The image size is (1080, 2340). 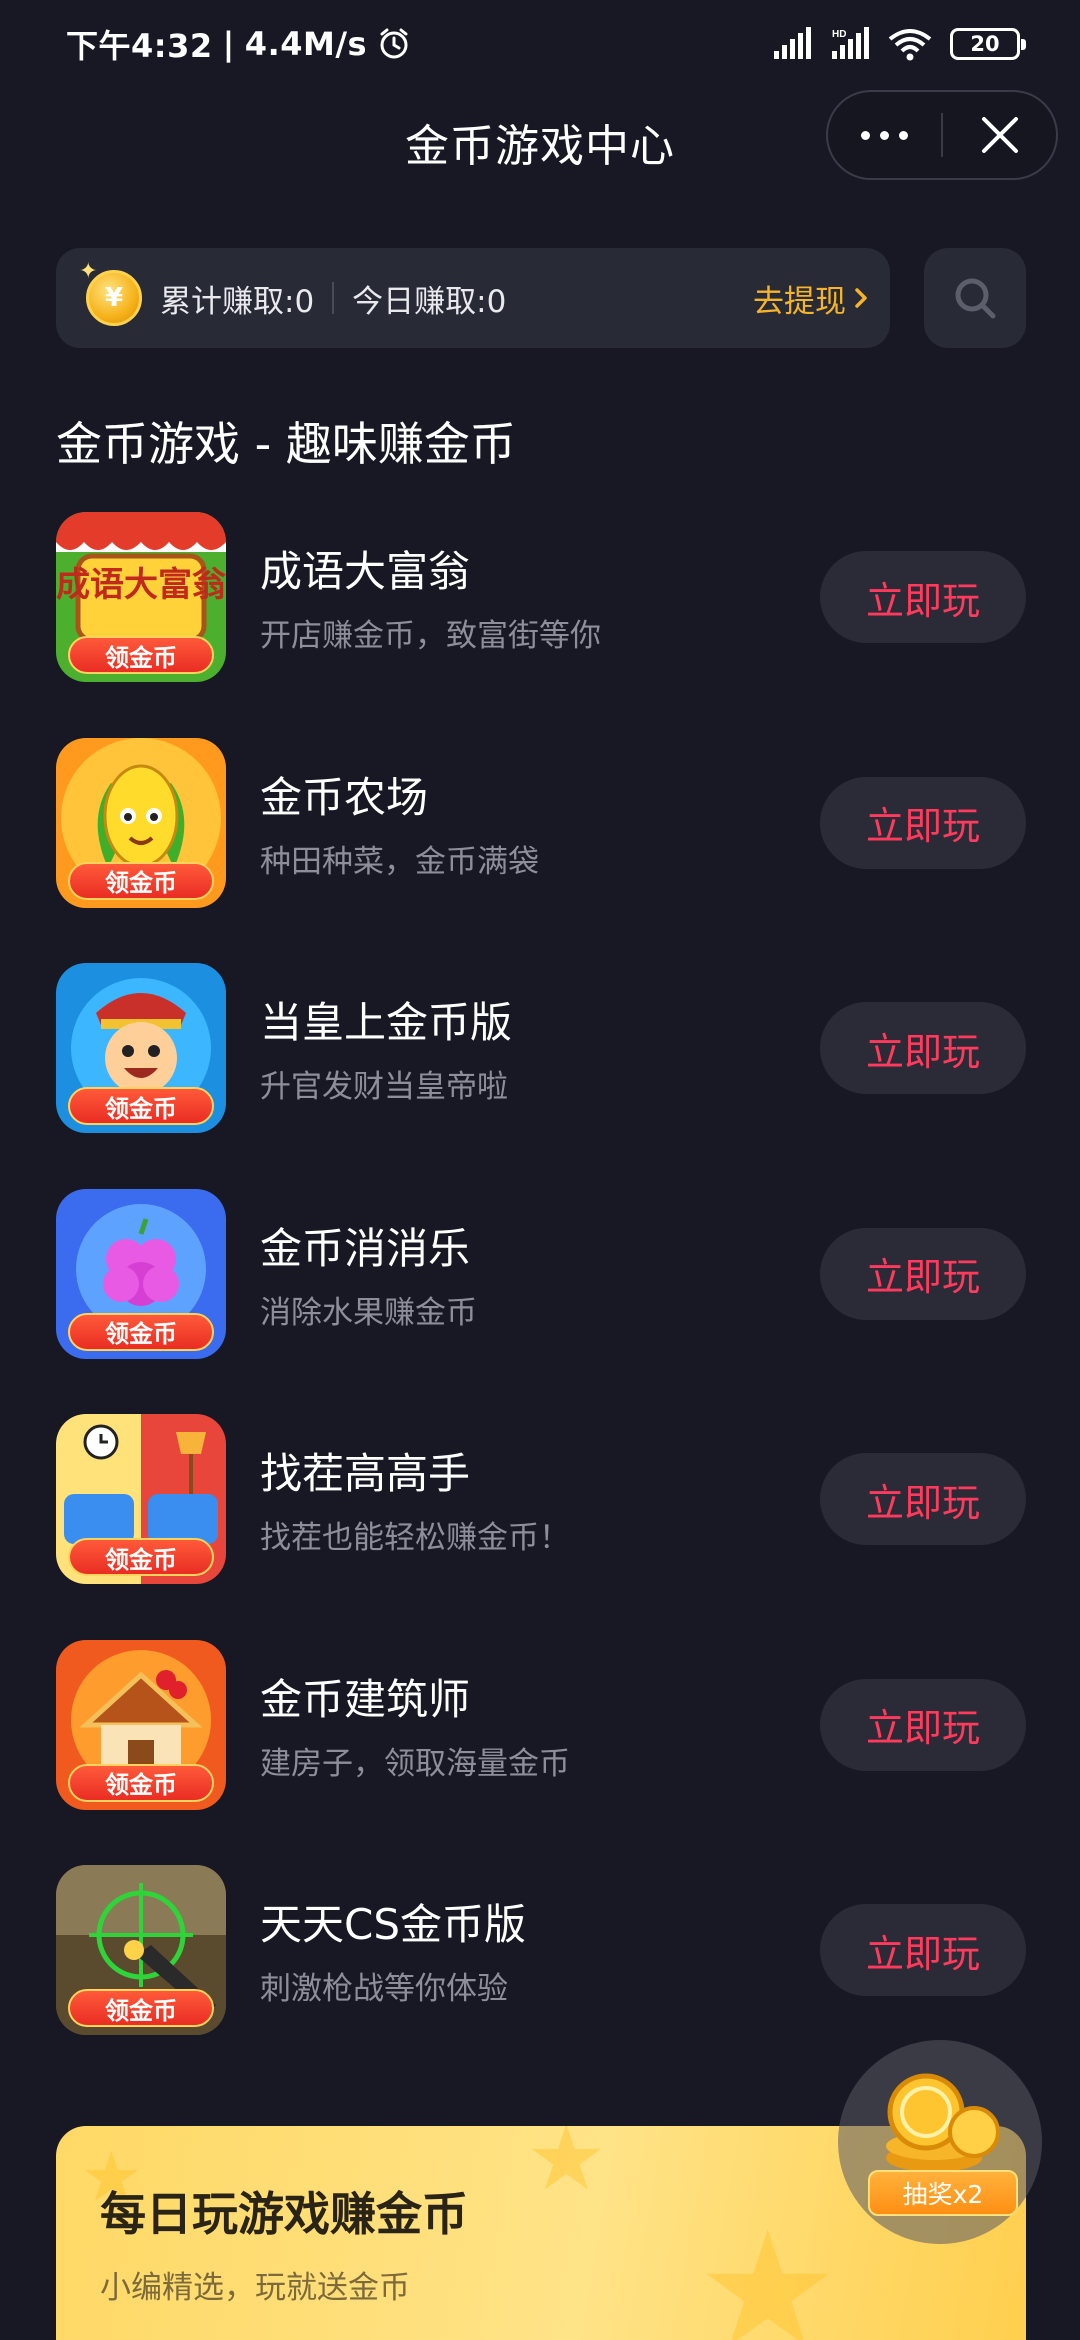 I want to click on game-item: 领金币 找茬高高手 找茬也能轻松赚金币！ 立即玩, so click(x=540, y=1525).